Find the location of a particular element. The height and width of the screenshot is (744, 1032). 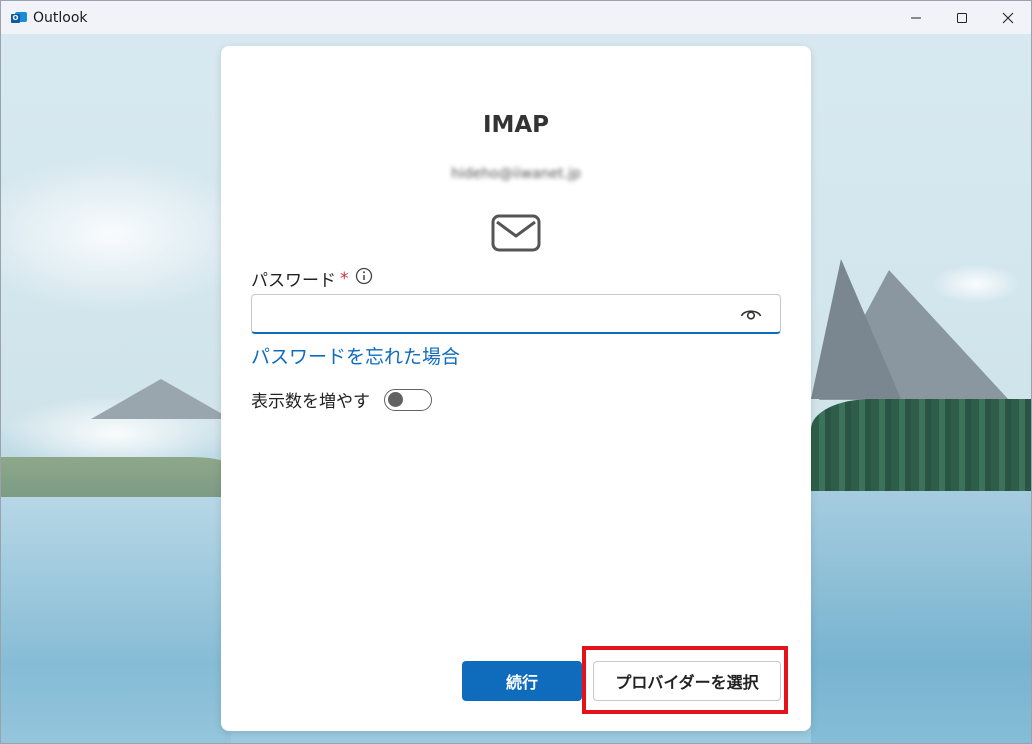

choose-provider-button: プロバイダーを選択 is located at coordinates (687, 681).